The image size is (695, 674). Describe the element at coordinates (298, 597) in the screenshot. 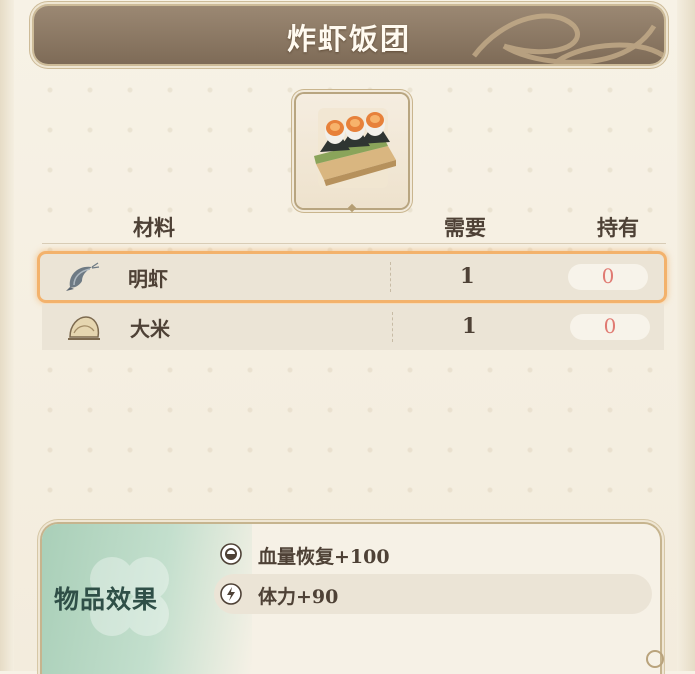

I see `effect-text: 体力+90` at that location.